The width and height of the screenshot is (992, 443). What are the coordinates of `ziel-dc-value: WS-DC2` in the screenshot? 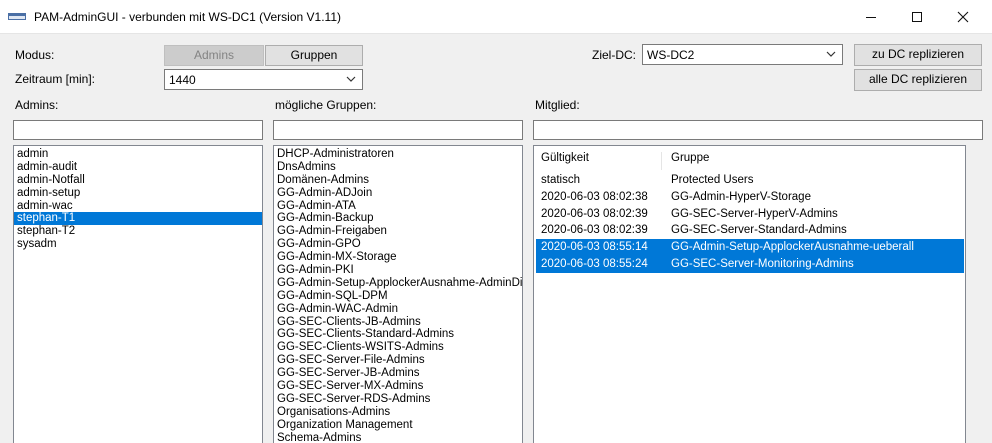 It's located at (671, 55).